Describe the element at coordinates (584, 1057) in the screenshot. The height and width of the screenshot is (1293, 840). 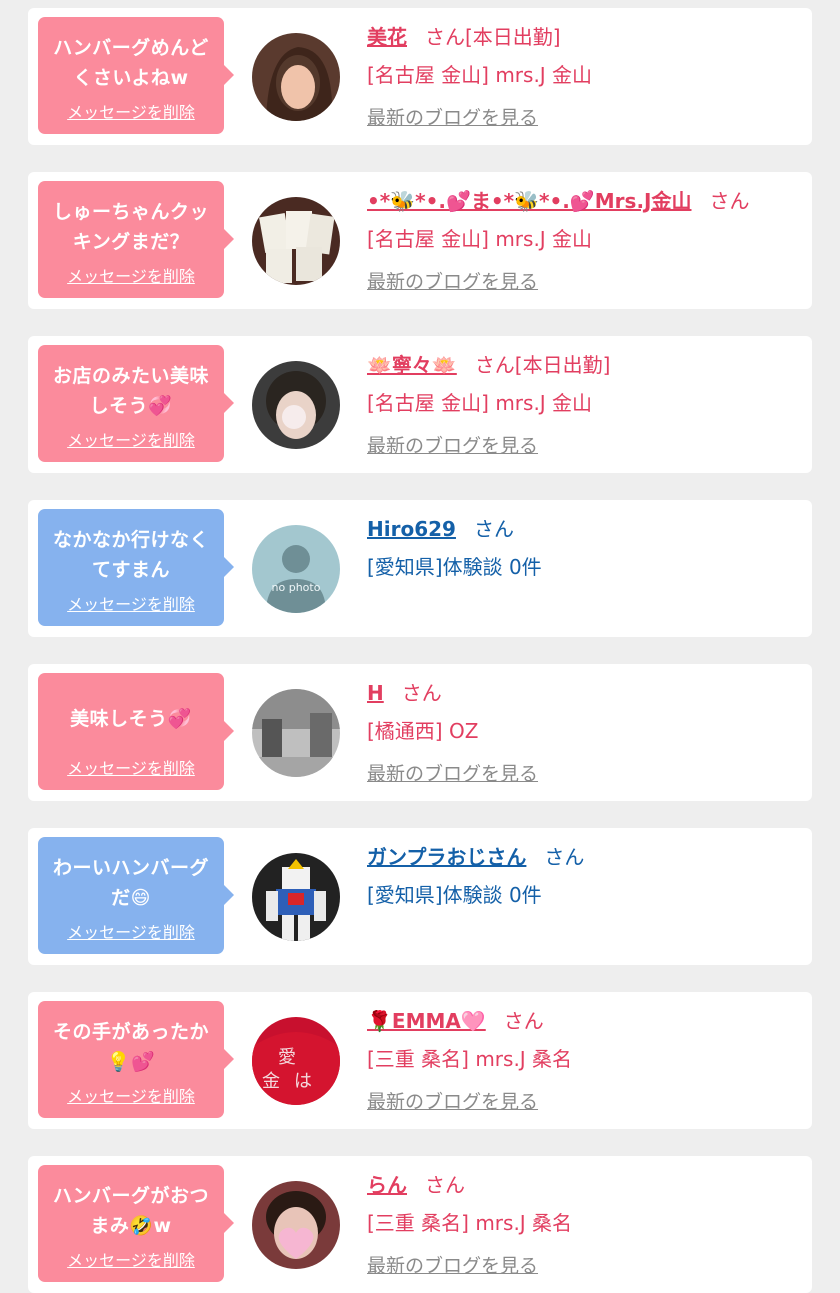
I see `sender-info: 🌹EMMA🩷 さん [三重 桑名] mrs.J 桑名 最新のブログを見る` at that location.